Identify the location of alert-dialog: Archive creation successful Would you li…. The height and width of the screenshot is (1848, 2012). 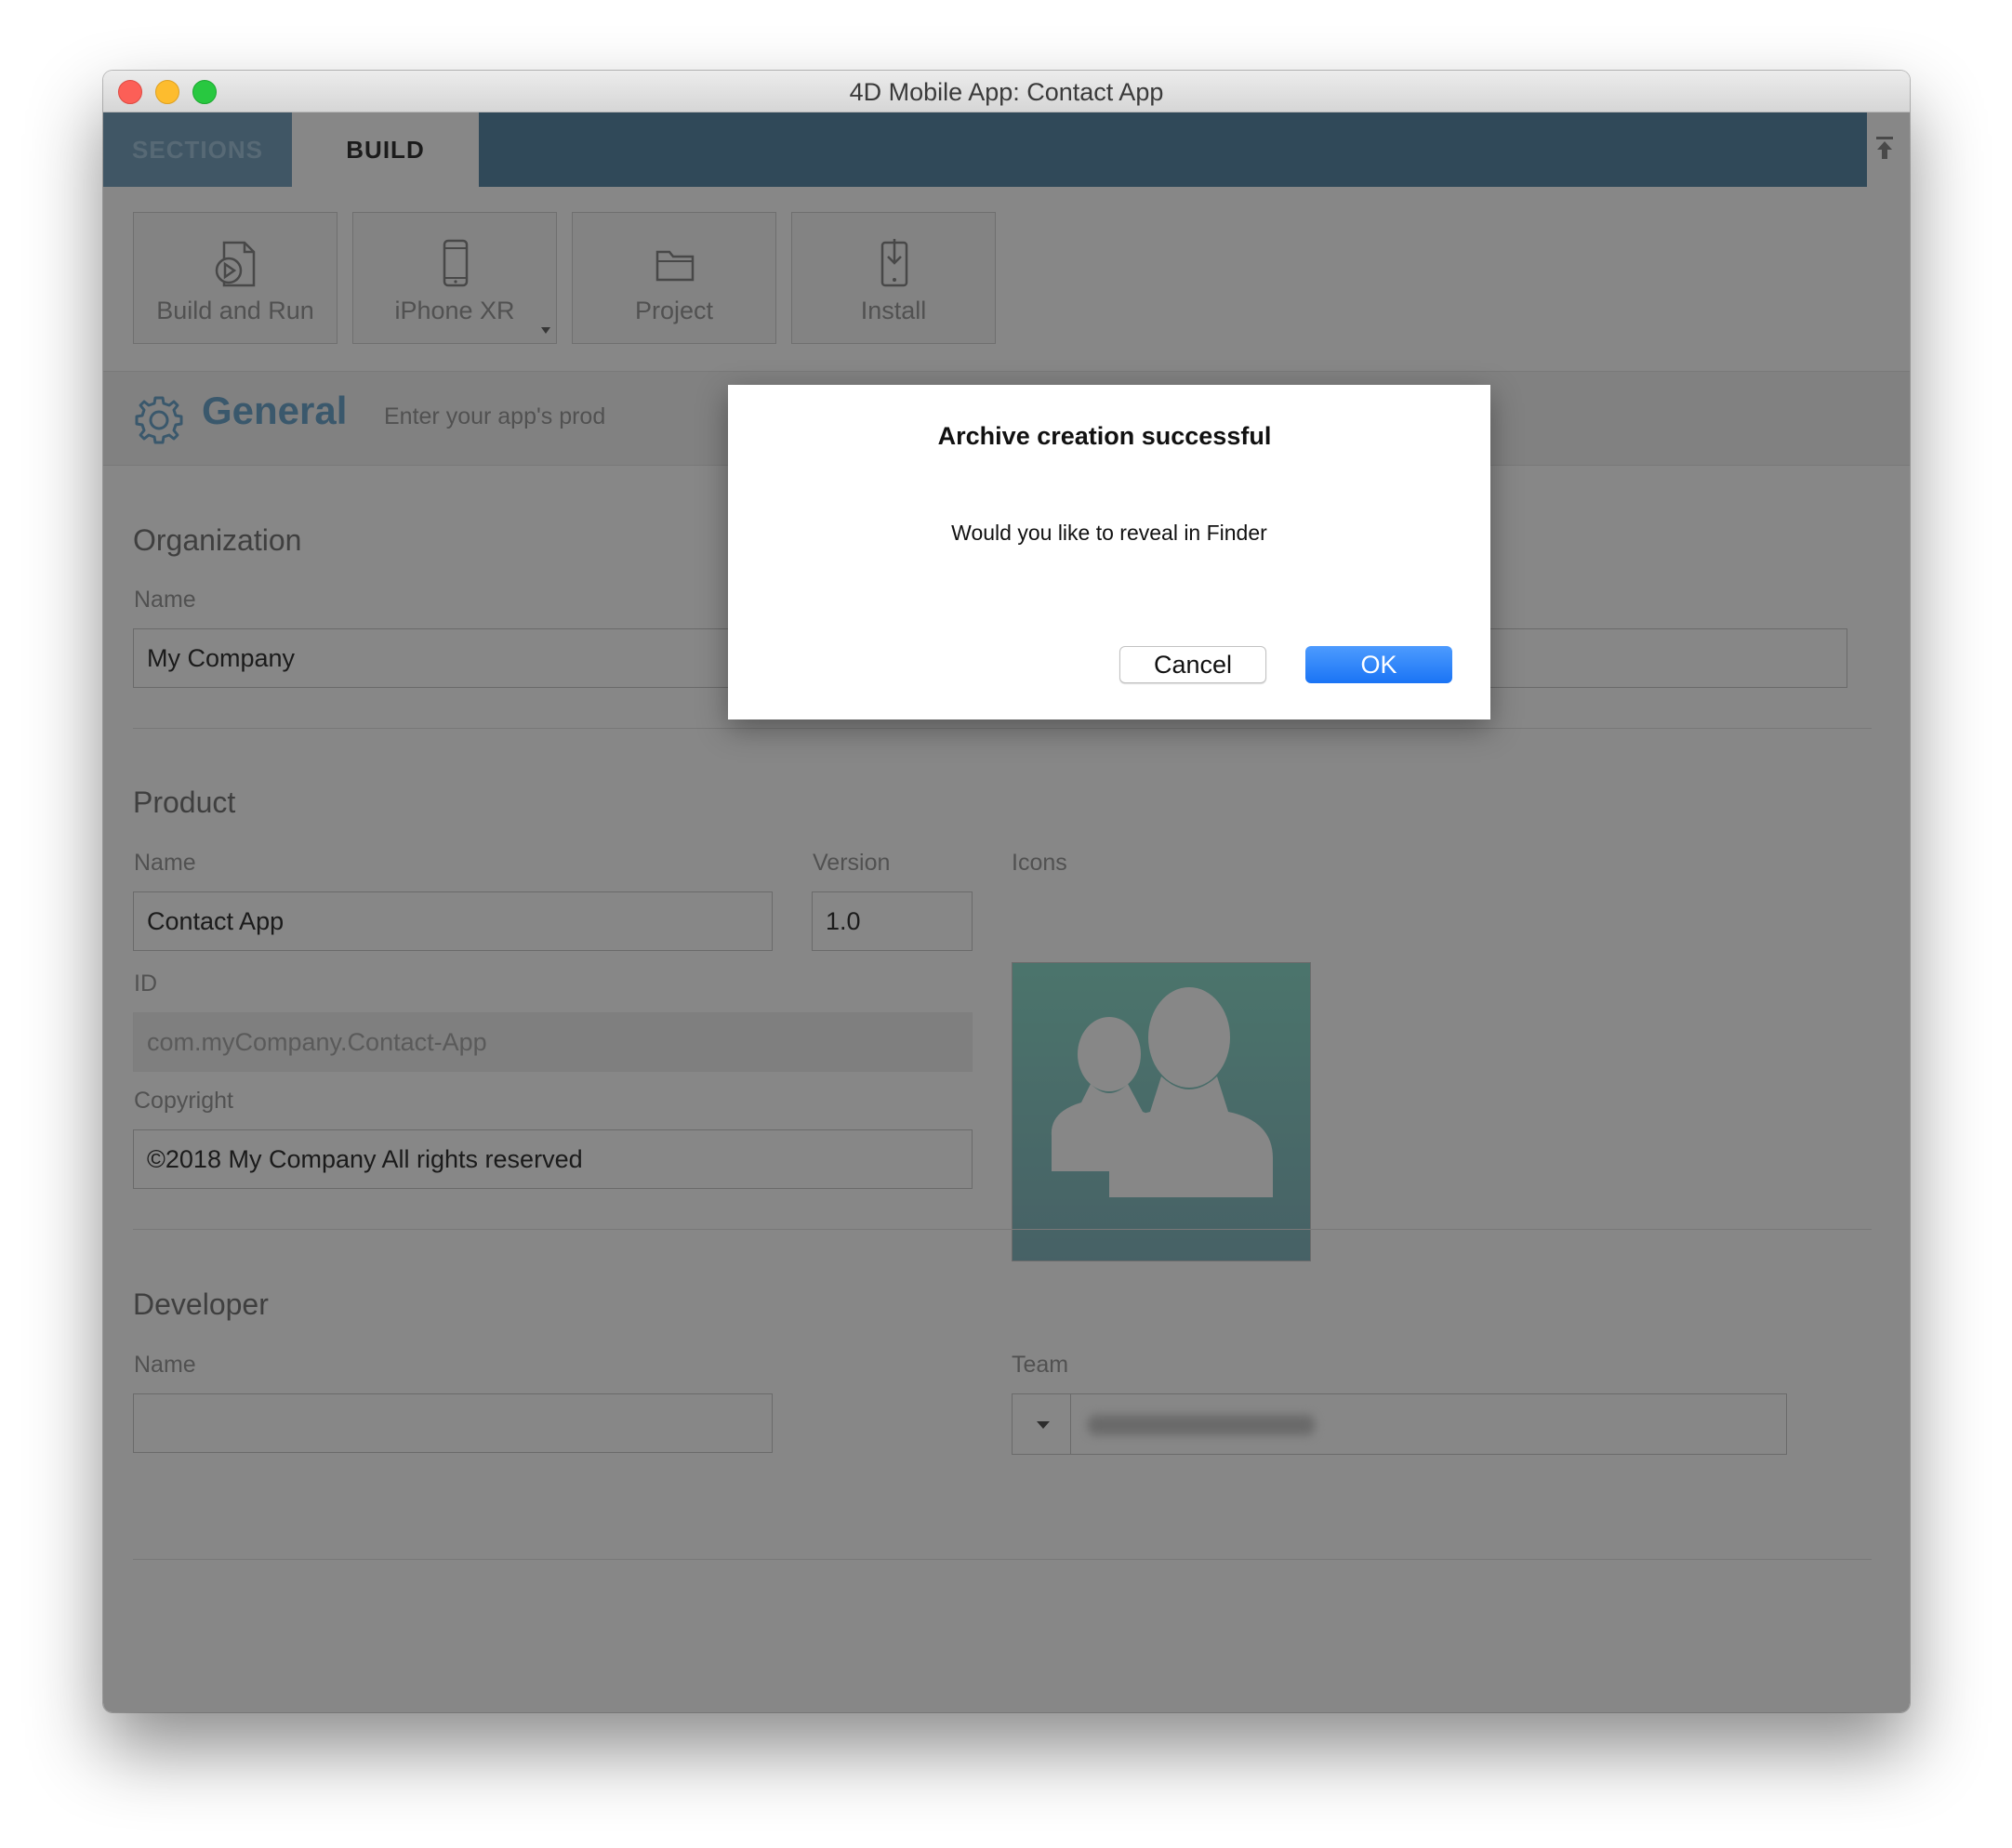
(1109, 552).